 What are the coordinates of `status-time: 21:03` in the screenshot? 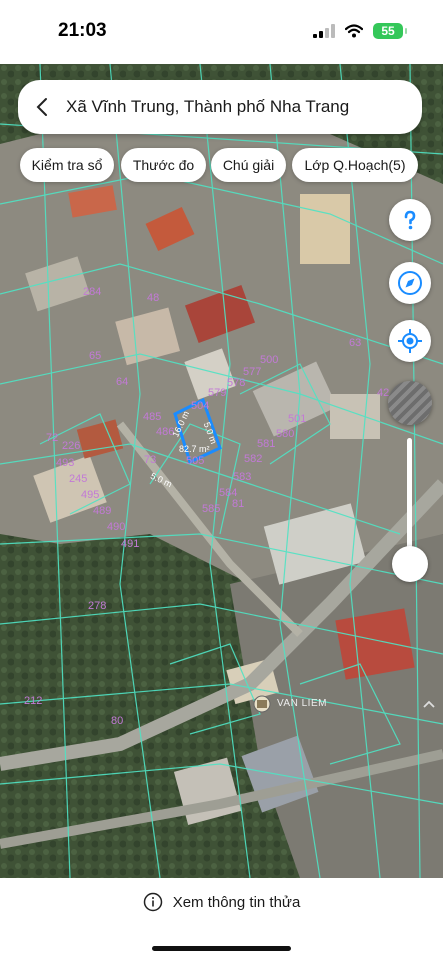 It's located at (82, 30).